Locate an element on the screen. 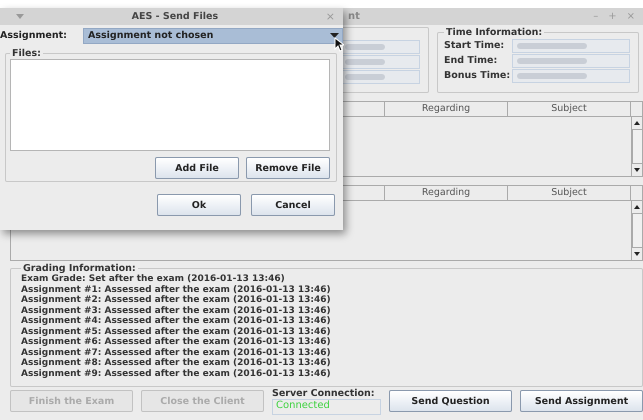 The height and width of the screenshot is (420, 643). server-connection-label: Server Connection: is located at coordinates (324, 393).